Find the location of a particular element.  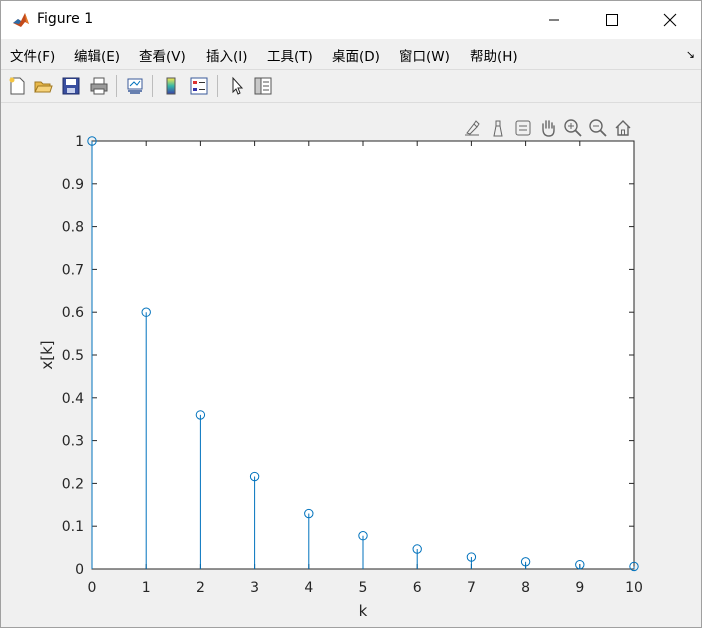

x-tick-label: 4 is located at coordinates (308, 588).